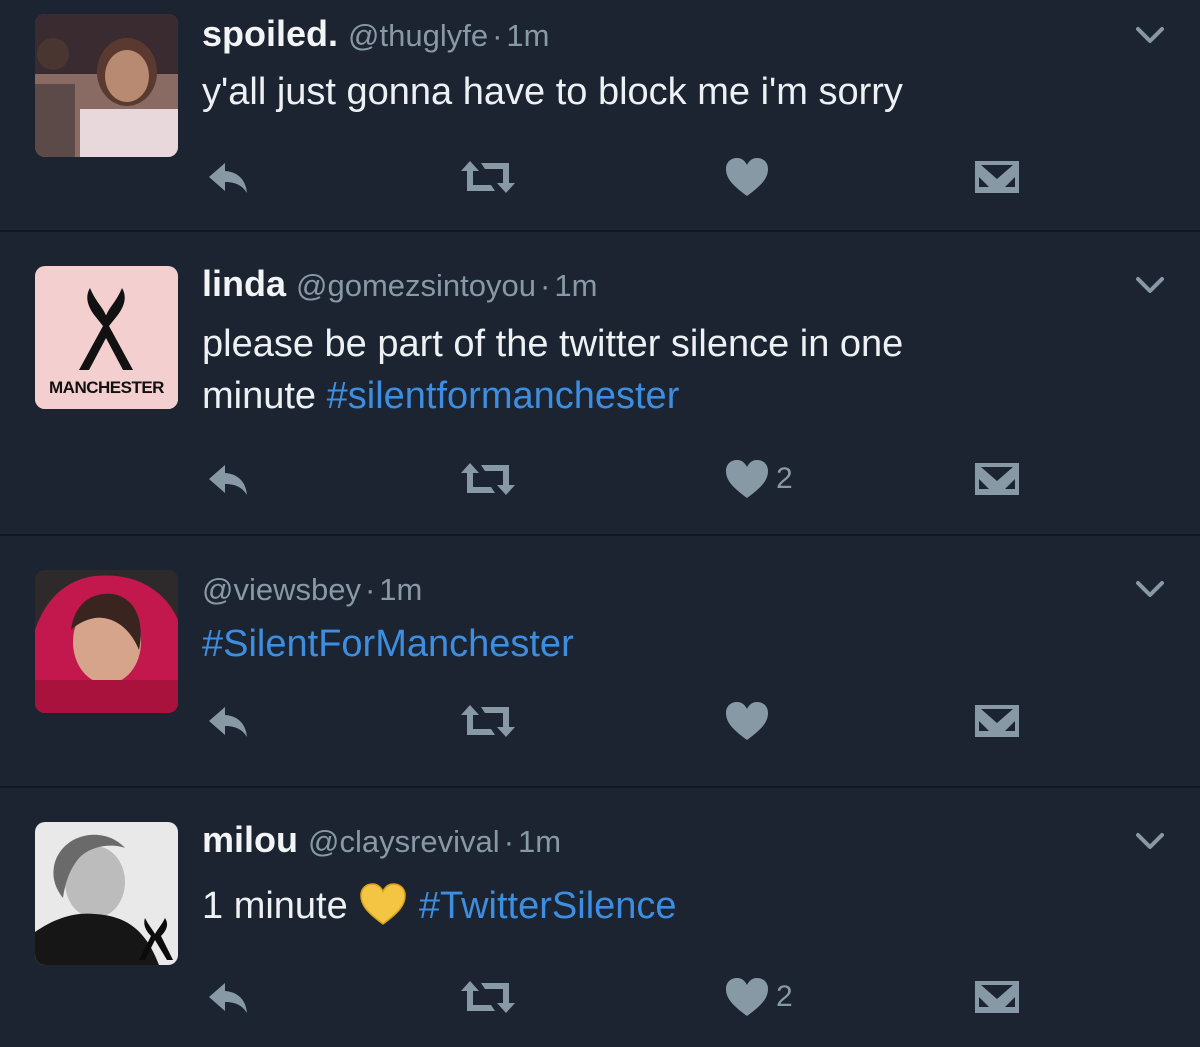 Image resolution: width=1200 pixels, height=1047 pixels. I want to click on yellow-heart-emoji, so click(383, 904).